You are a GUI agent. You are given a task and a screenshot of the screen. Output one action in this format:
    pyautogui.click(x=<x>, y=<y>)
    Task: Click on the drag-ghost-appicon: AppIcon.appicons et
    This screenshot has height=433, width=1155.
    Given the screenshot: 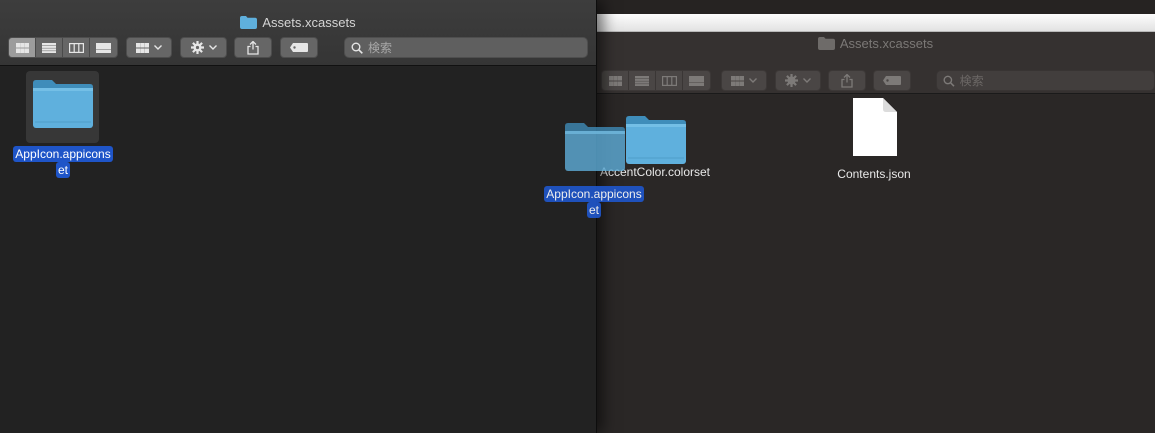 What is the action you would take?
    pyautogui.click(x=594, y=170)
    